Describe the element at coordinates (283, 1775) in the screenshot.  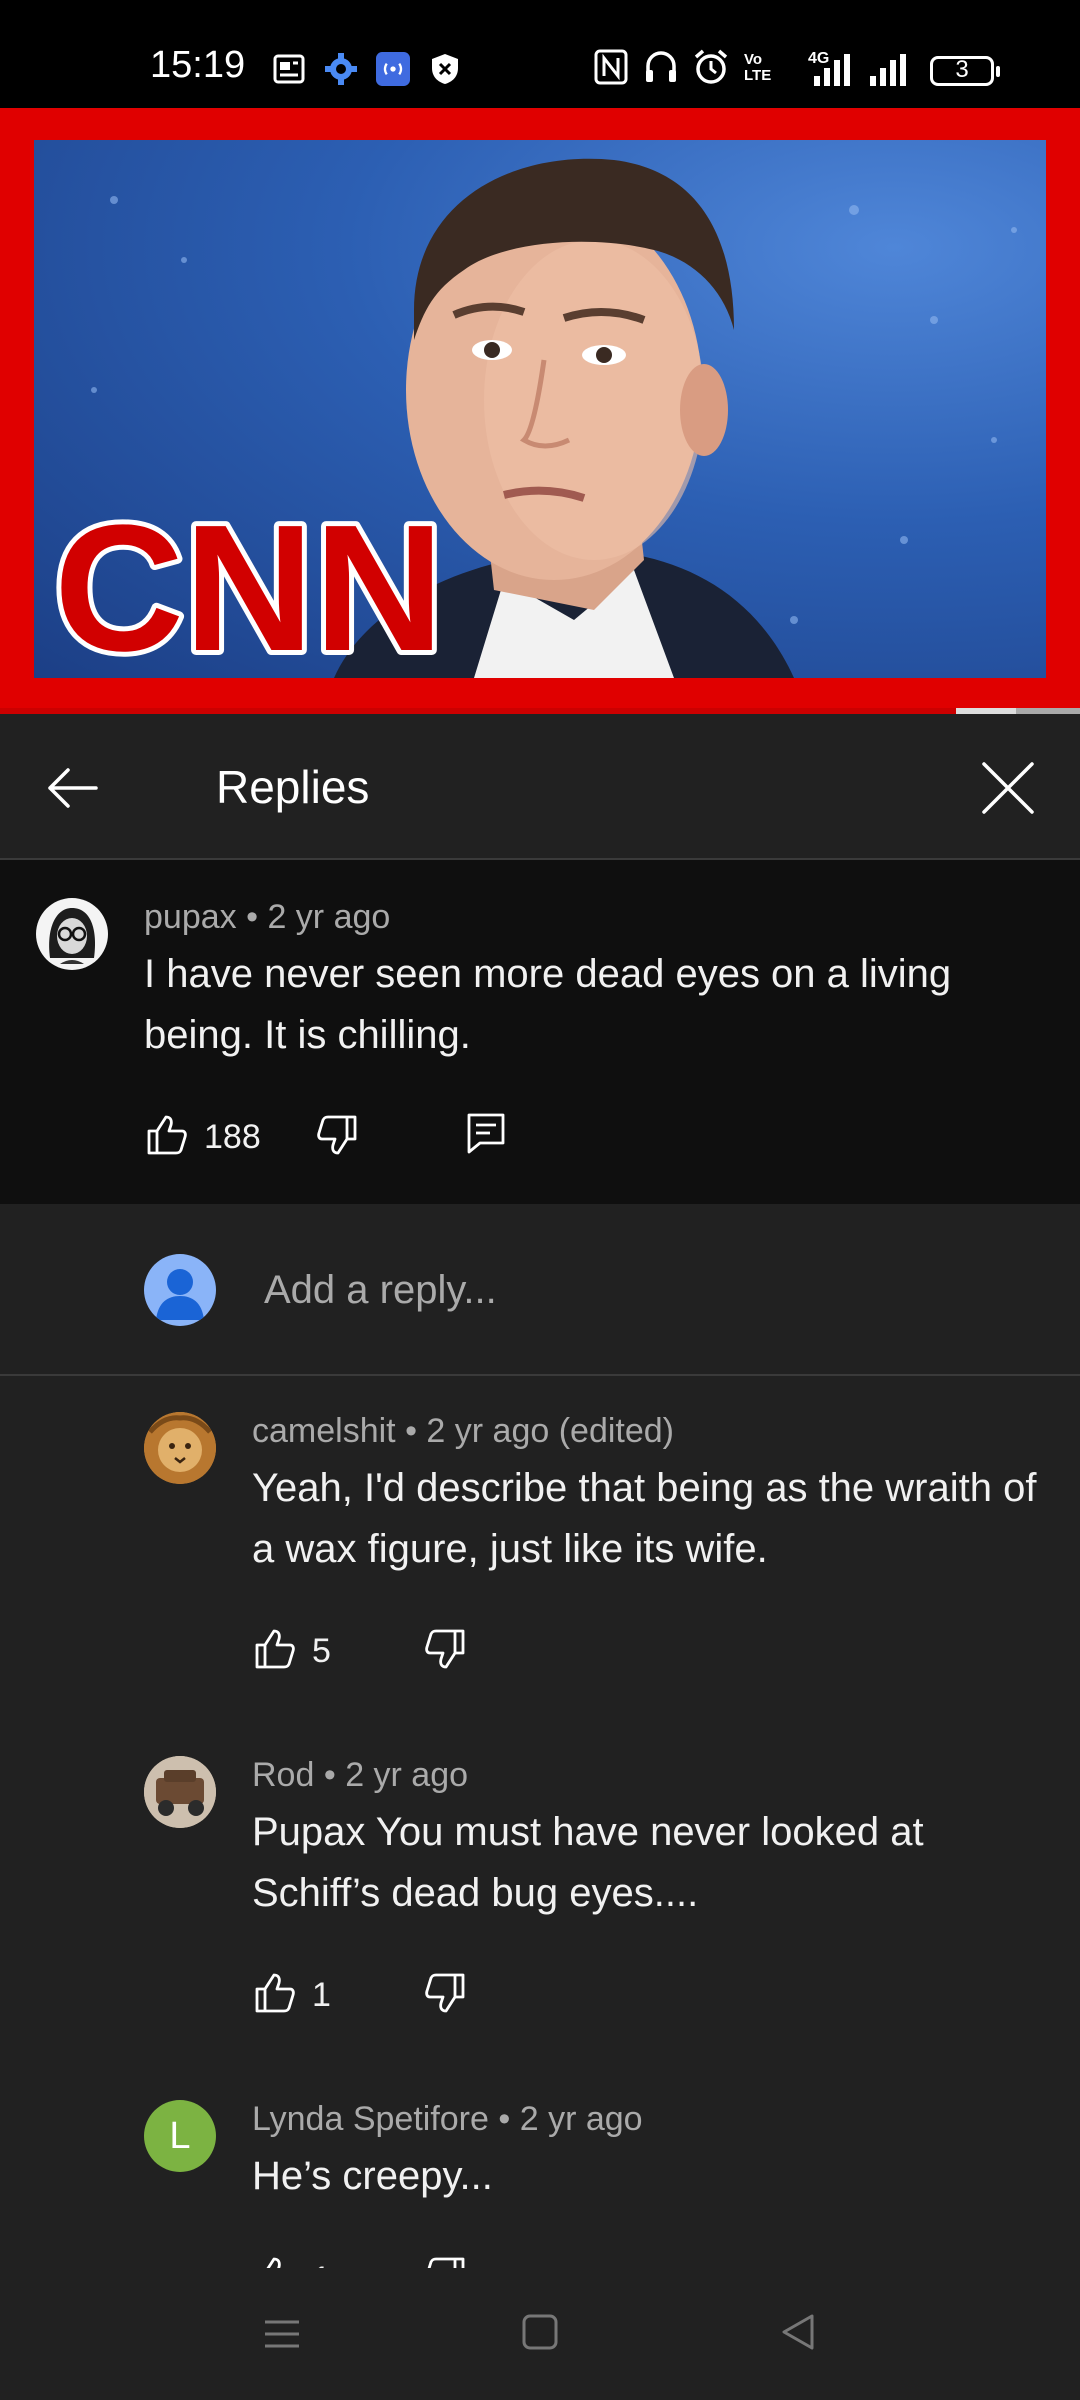
I see `comment-author: Rod` at that location.